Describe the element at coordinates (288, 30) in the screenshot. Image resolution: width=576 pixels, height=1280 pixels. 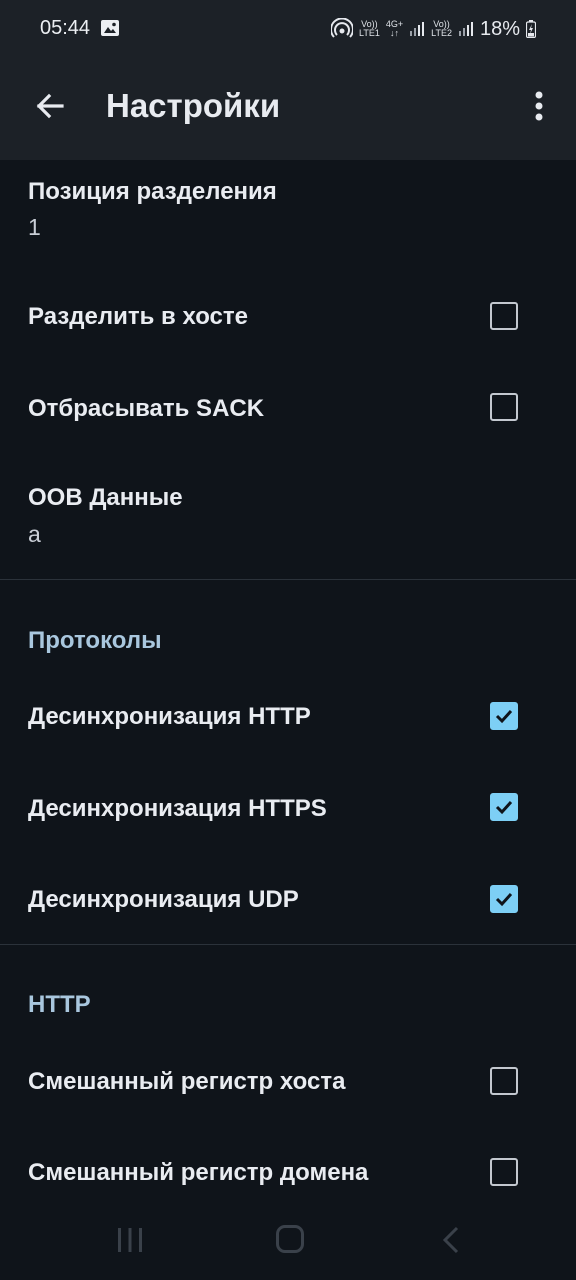
I see `status-bar: 05:44 Vo)) LTE1 4G+ ↓↑ Vo)) LTE2 18%` at that location.